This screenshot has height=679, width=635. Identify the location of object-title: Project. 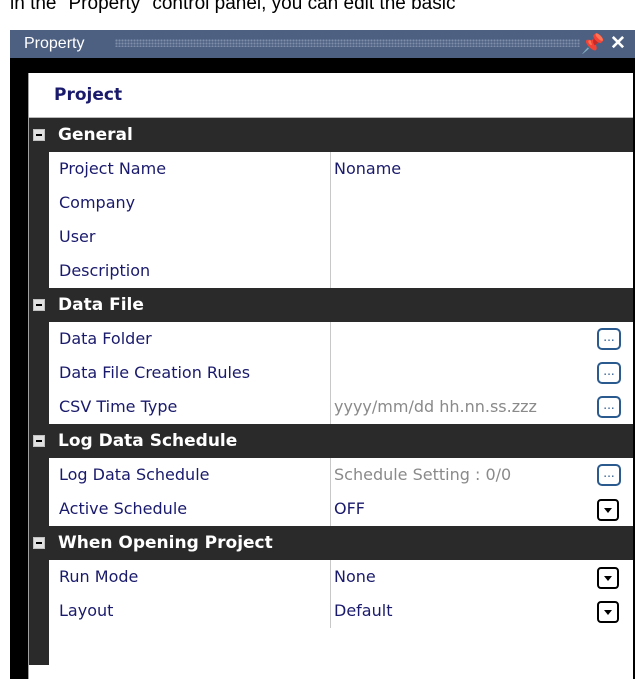
(88, 95).